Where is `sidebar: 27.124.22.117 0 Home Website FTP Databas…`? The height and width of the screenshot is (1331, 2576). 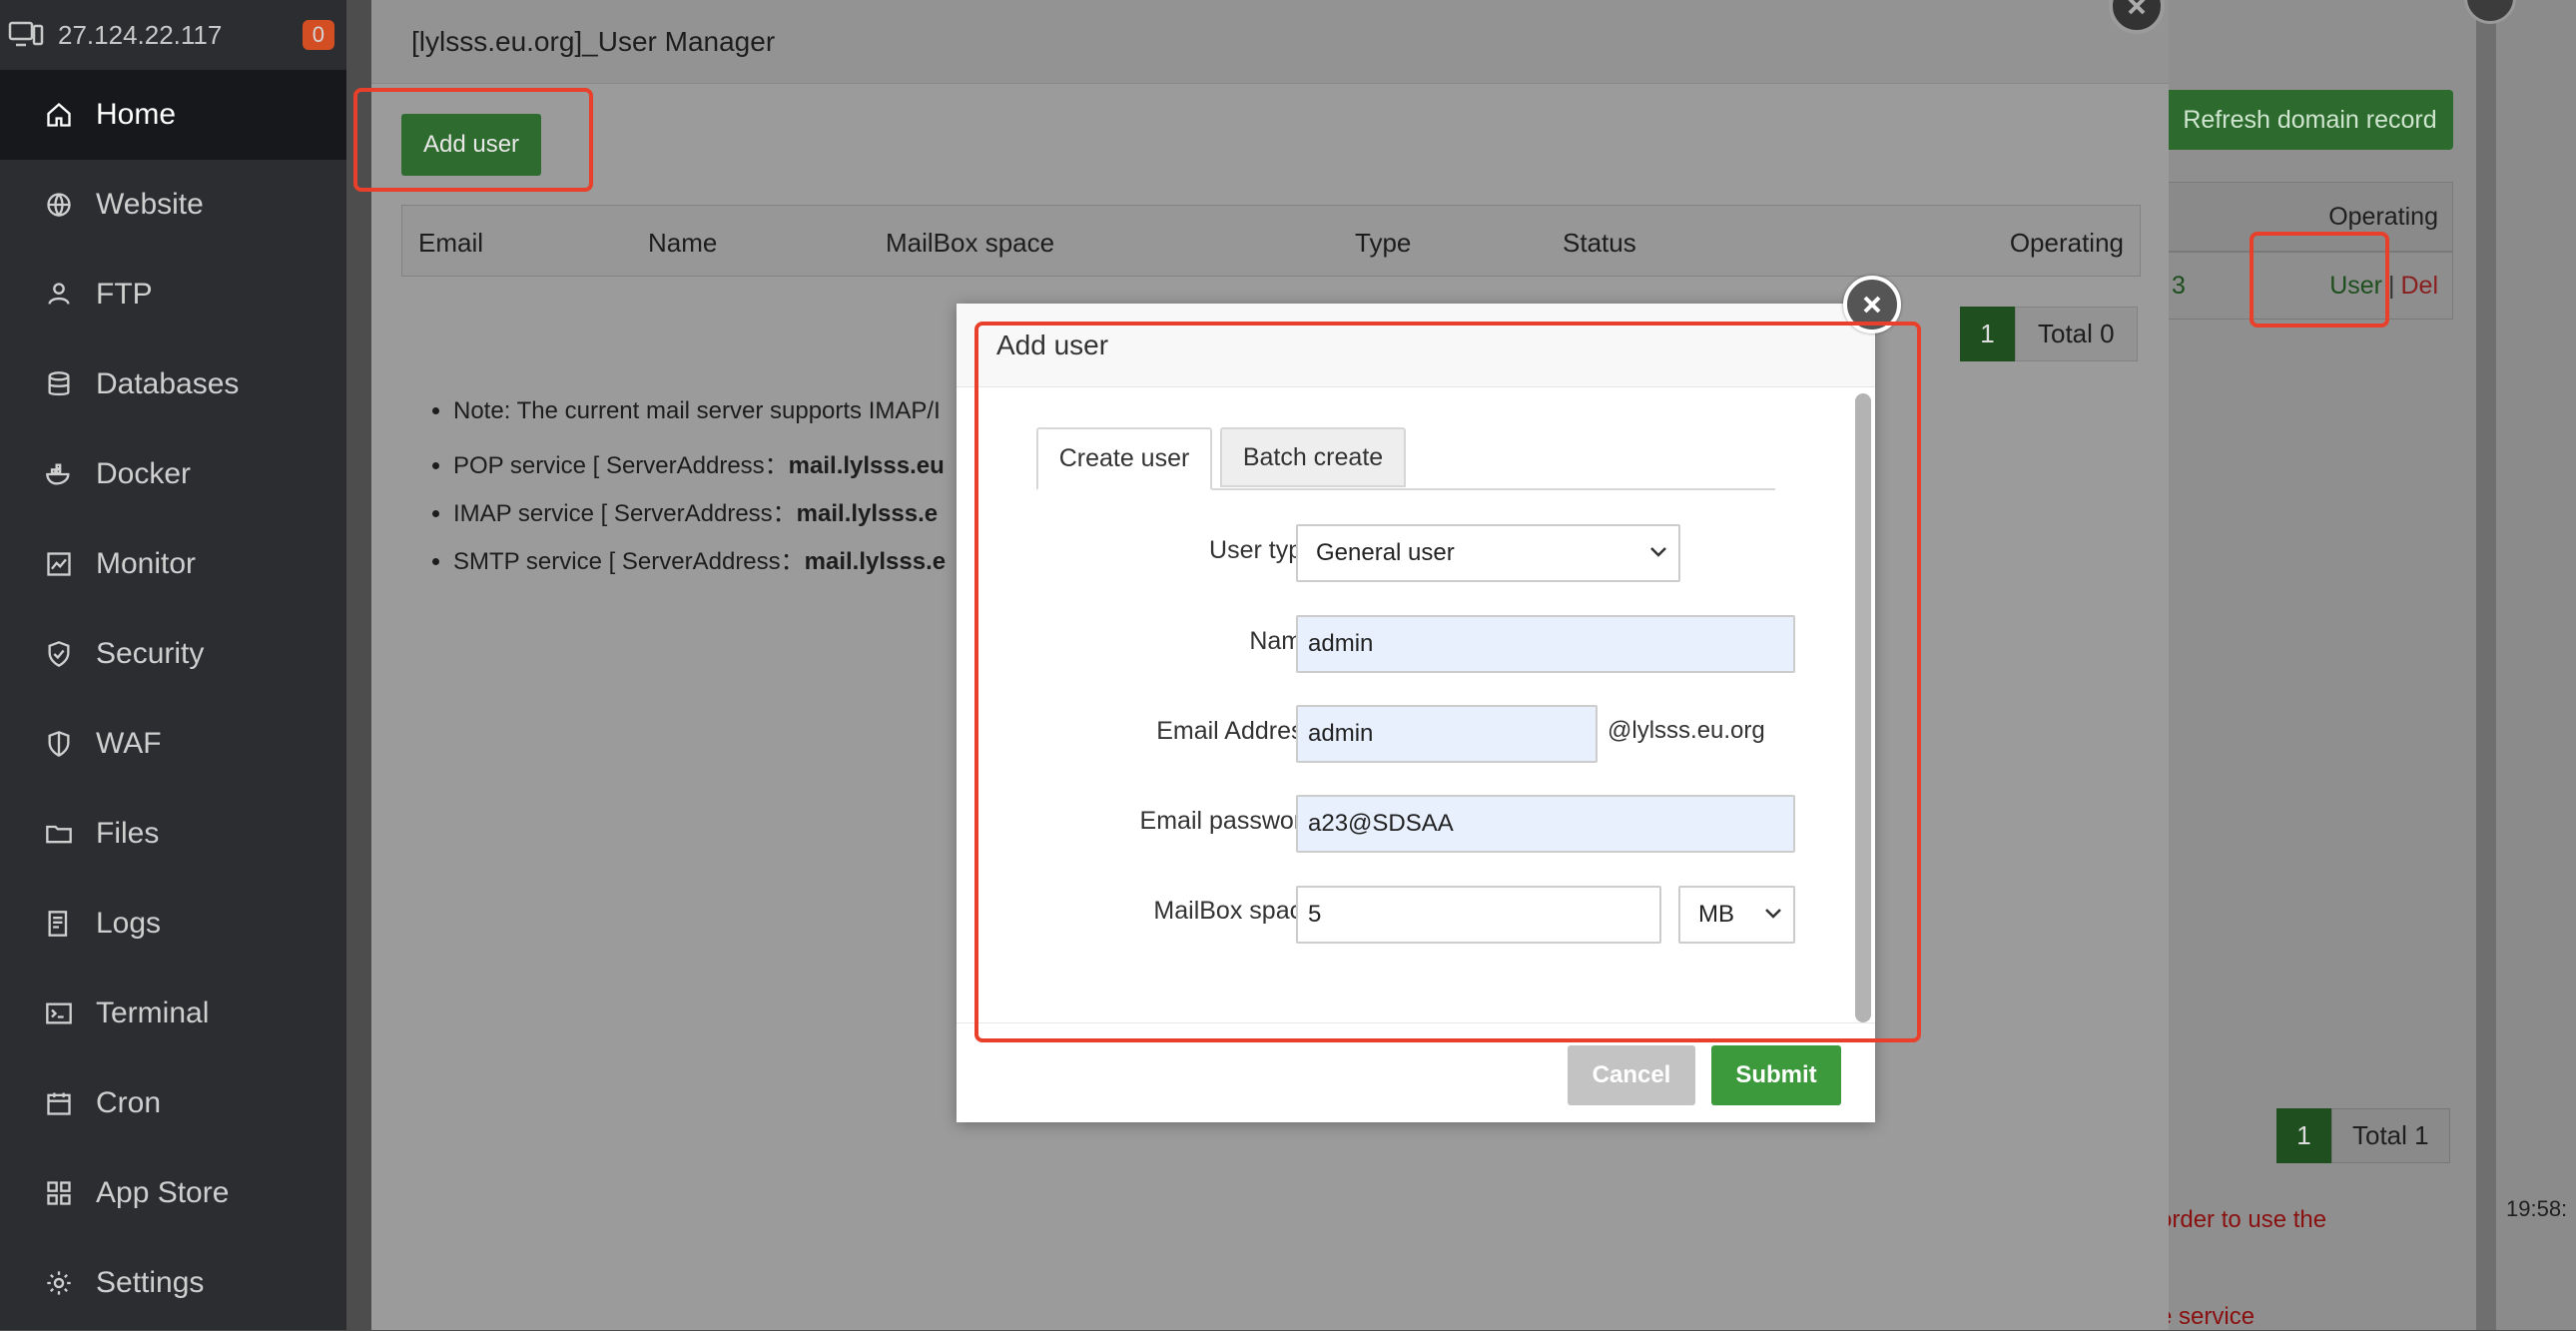
sidebar: 27.124.22.117 0 Home Website FTP Databas… is located at coordinates (173, 665).